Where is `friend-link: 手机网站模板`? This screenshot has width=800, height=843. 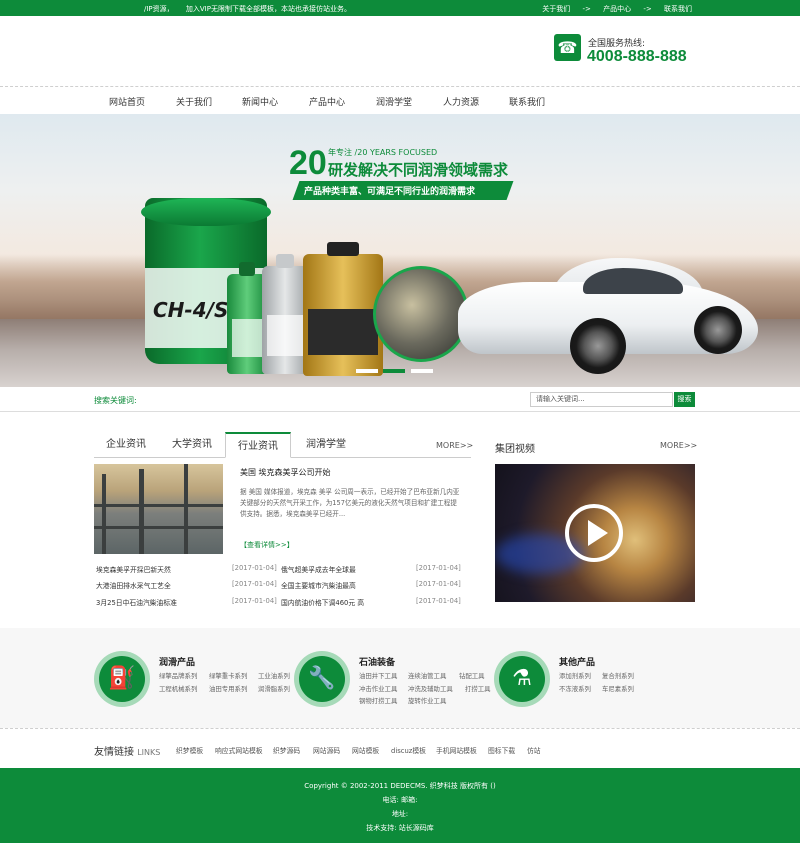 friend-link: 手机网站模板 is located at coordinates (456, 750).